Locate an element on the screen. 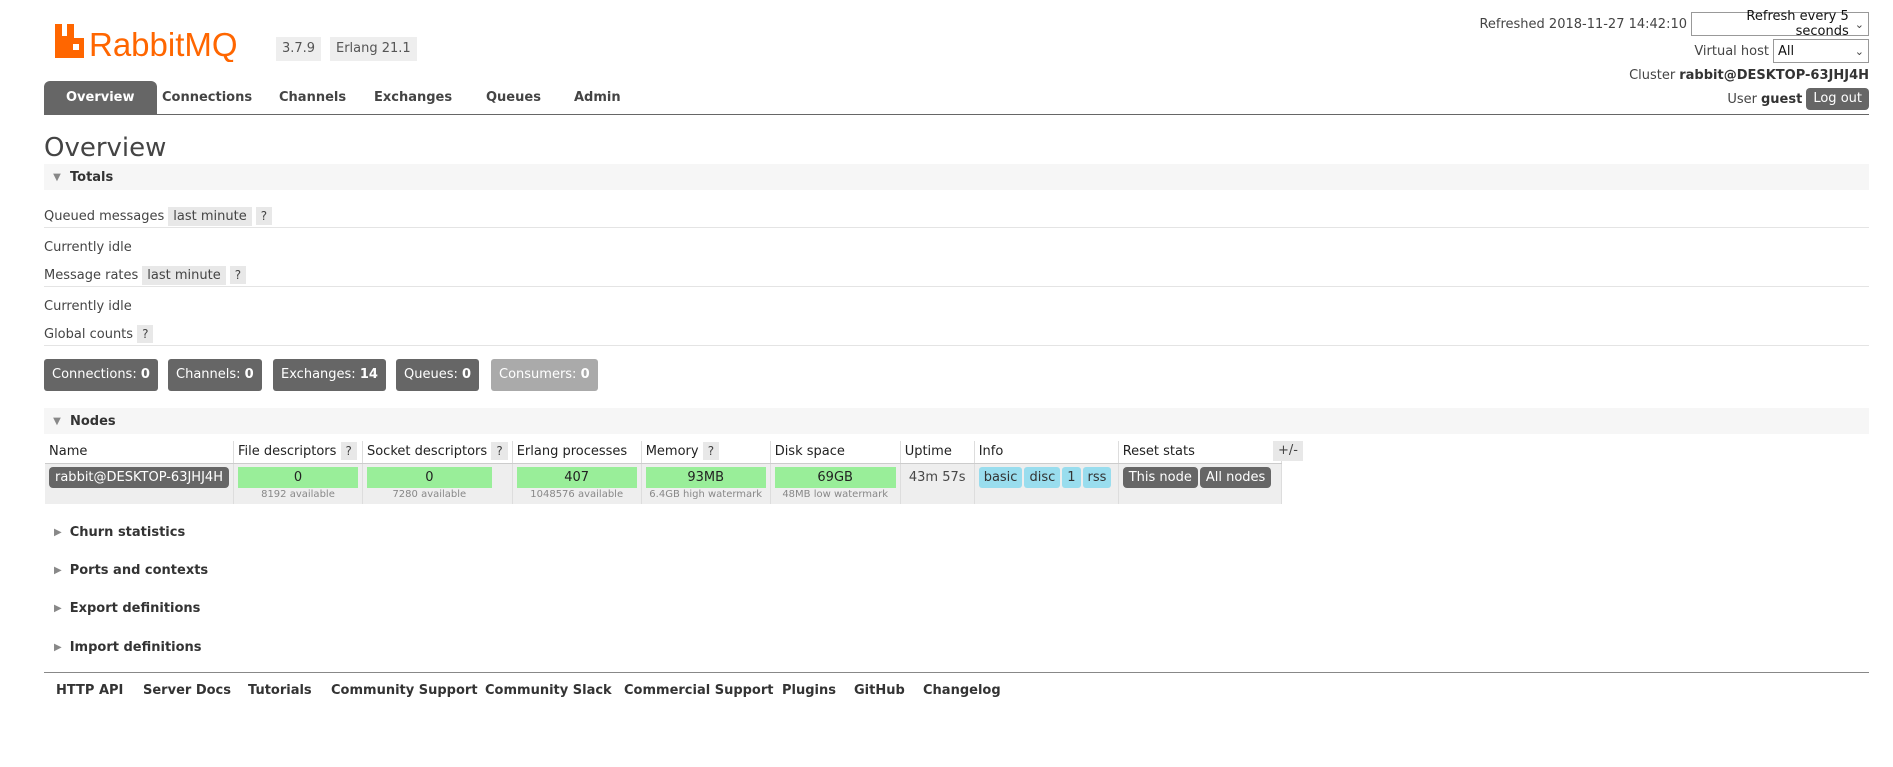  totals-section-toggle: ▼ Totals is located at coordinates (956, 177).